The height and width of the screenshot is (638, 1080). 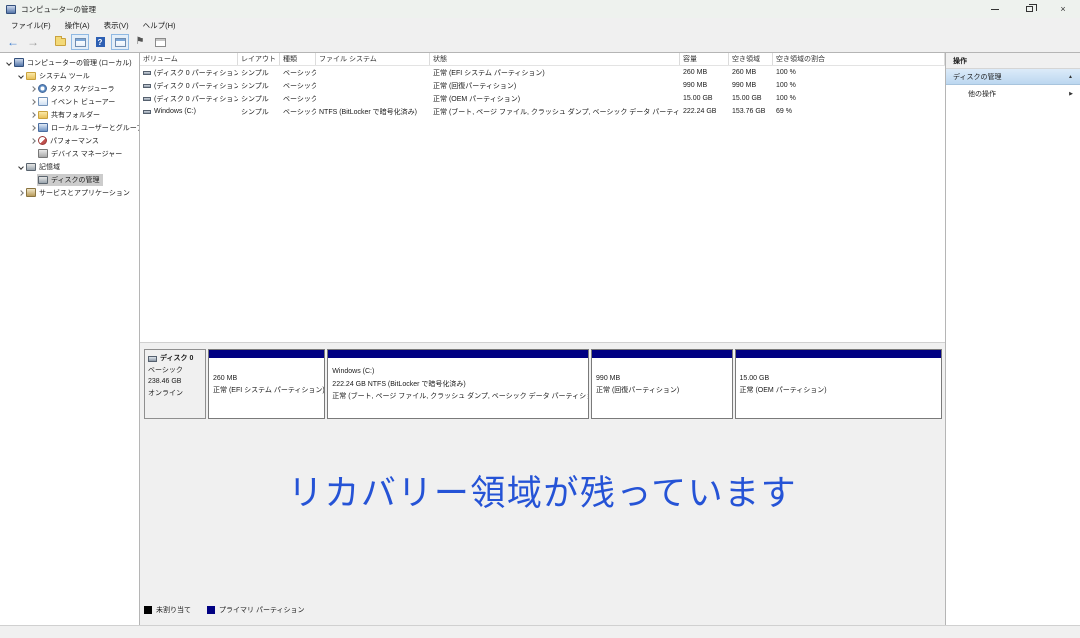 I want to click on up-level-button, so click(x=60, y=42).